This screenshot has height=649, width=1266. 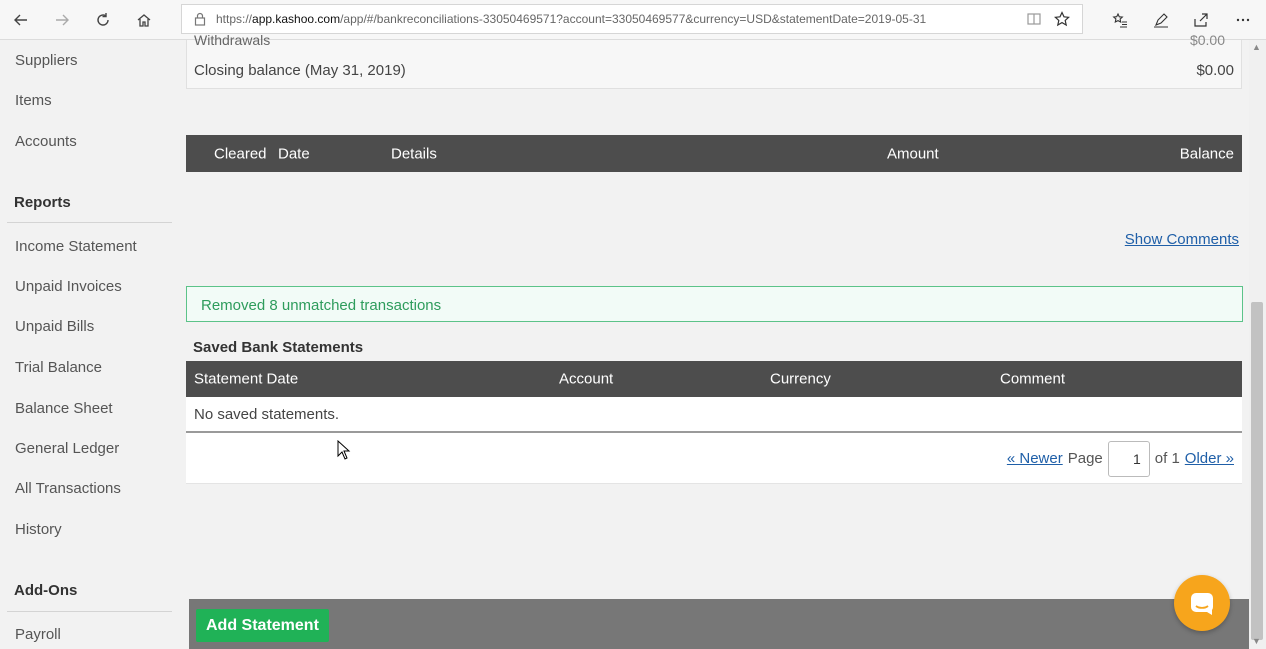 I want to click on sidebar-heading-reports: Reports, so click(x=42, y=202).